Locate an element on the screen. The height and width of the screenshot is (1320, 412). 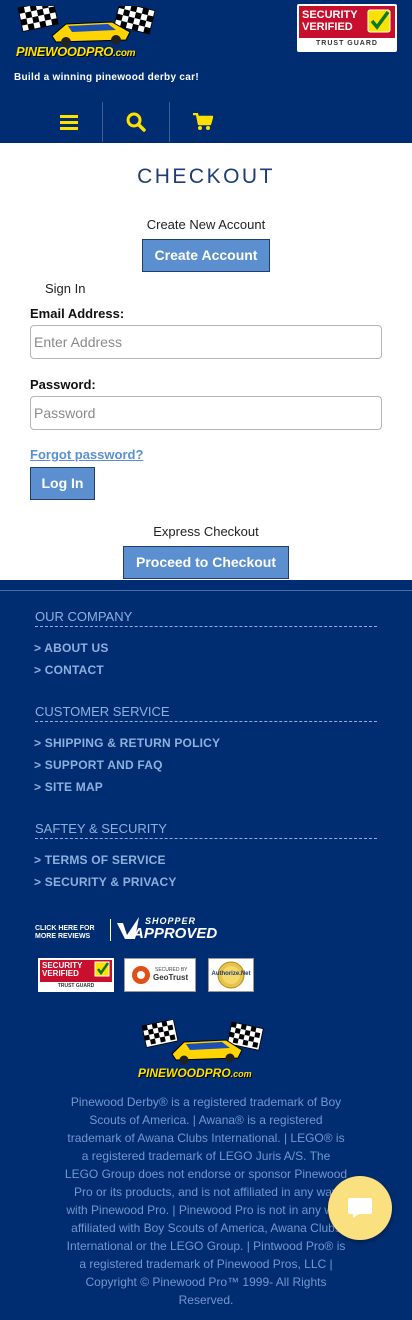
footer-heading-customer-service: CUSTOMER SERVICE is located at coordinates (206, 713).